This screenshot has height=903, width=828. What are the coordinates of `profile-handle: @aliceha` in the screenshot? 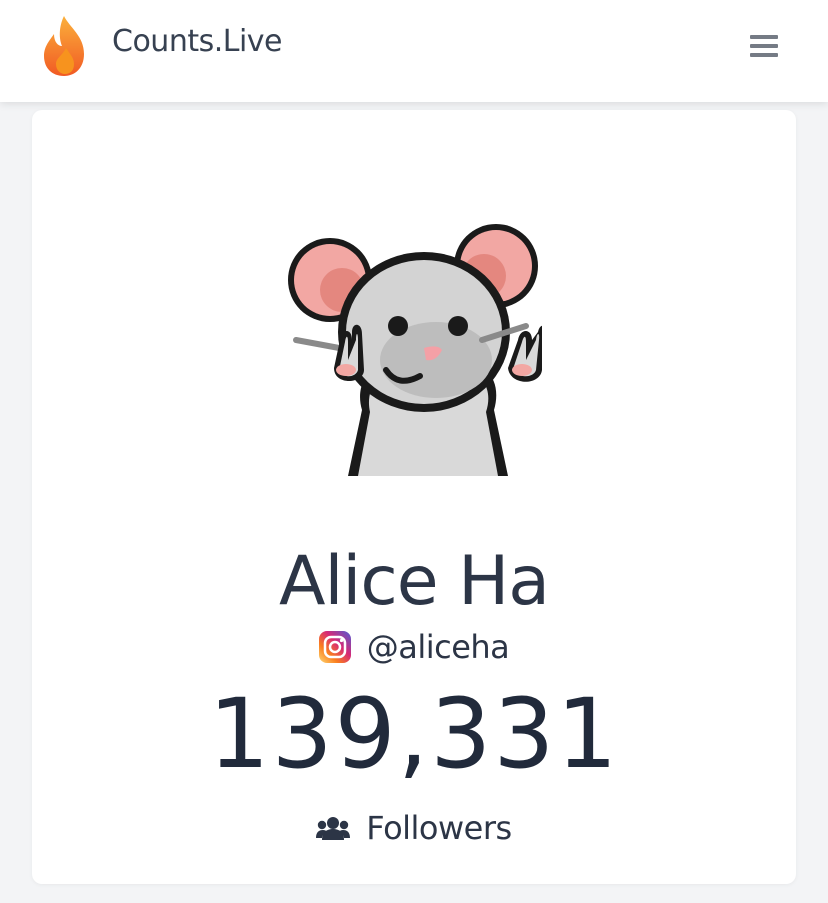 It's located at (438, 647).